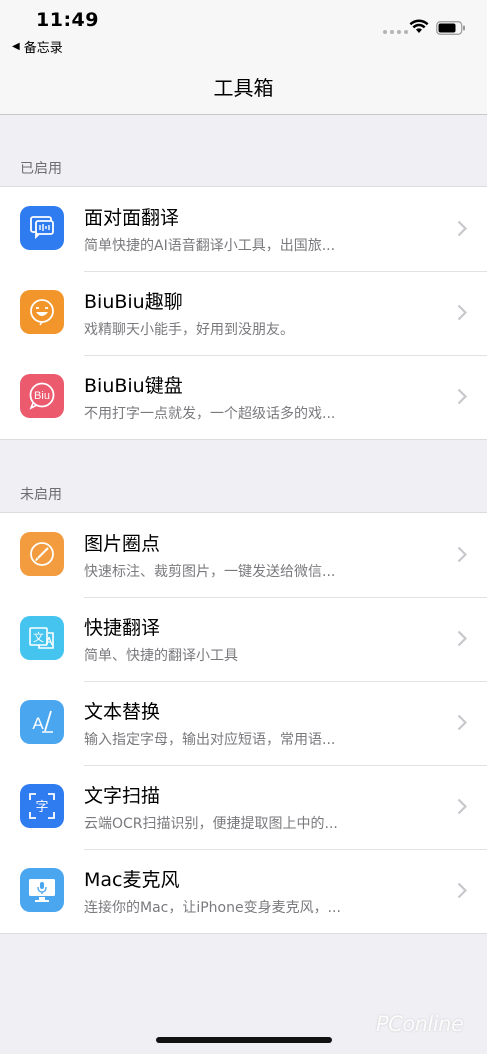 The image size is (487, 1054). What do you see at coordinates (122, 796) in the screenshot?
I see `item-title: 文字扫描` at bounding box center [122, 796].